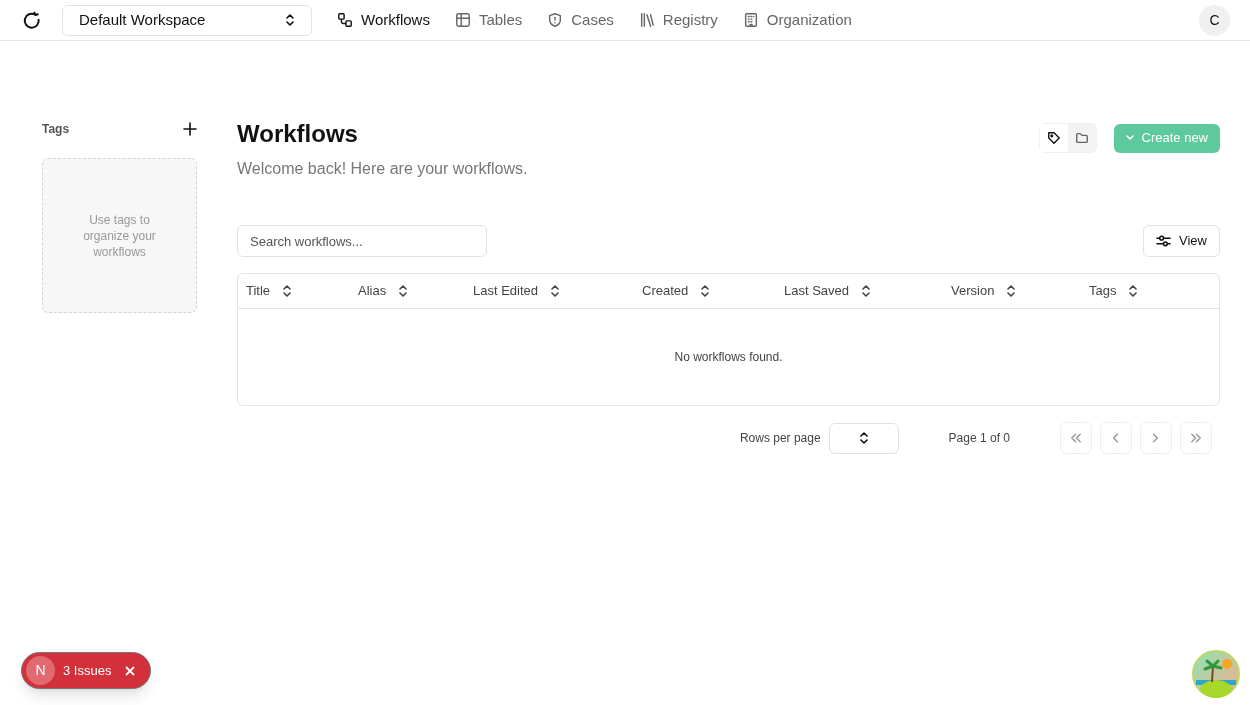 The width and height of the screenshot is (1250, 705). What do you see at coordinates (1129, 138) in the screenshot?
I see `chevron-down-icon` at bounding box center [1129, 138].